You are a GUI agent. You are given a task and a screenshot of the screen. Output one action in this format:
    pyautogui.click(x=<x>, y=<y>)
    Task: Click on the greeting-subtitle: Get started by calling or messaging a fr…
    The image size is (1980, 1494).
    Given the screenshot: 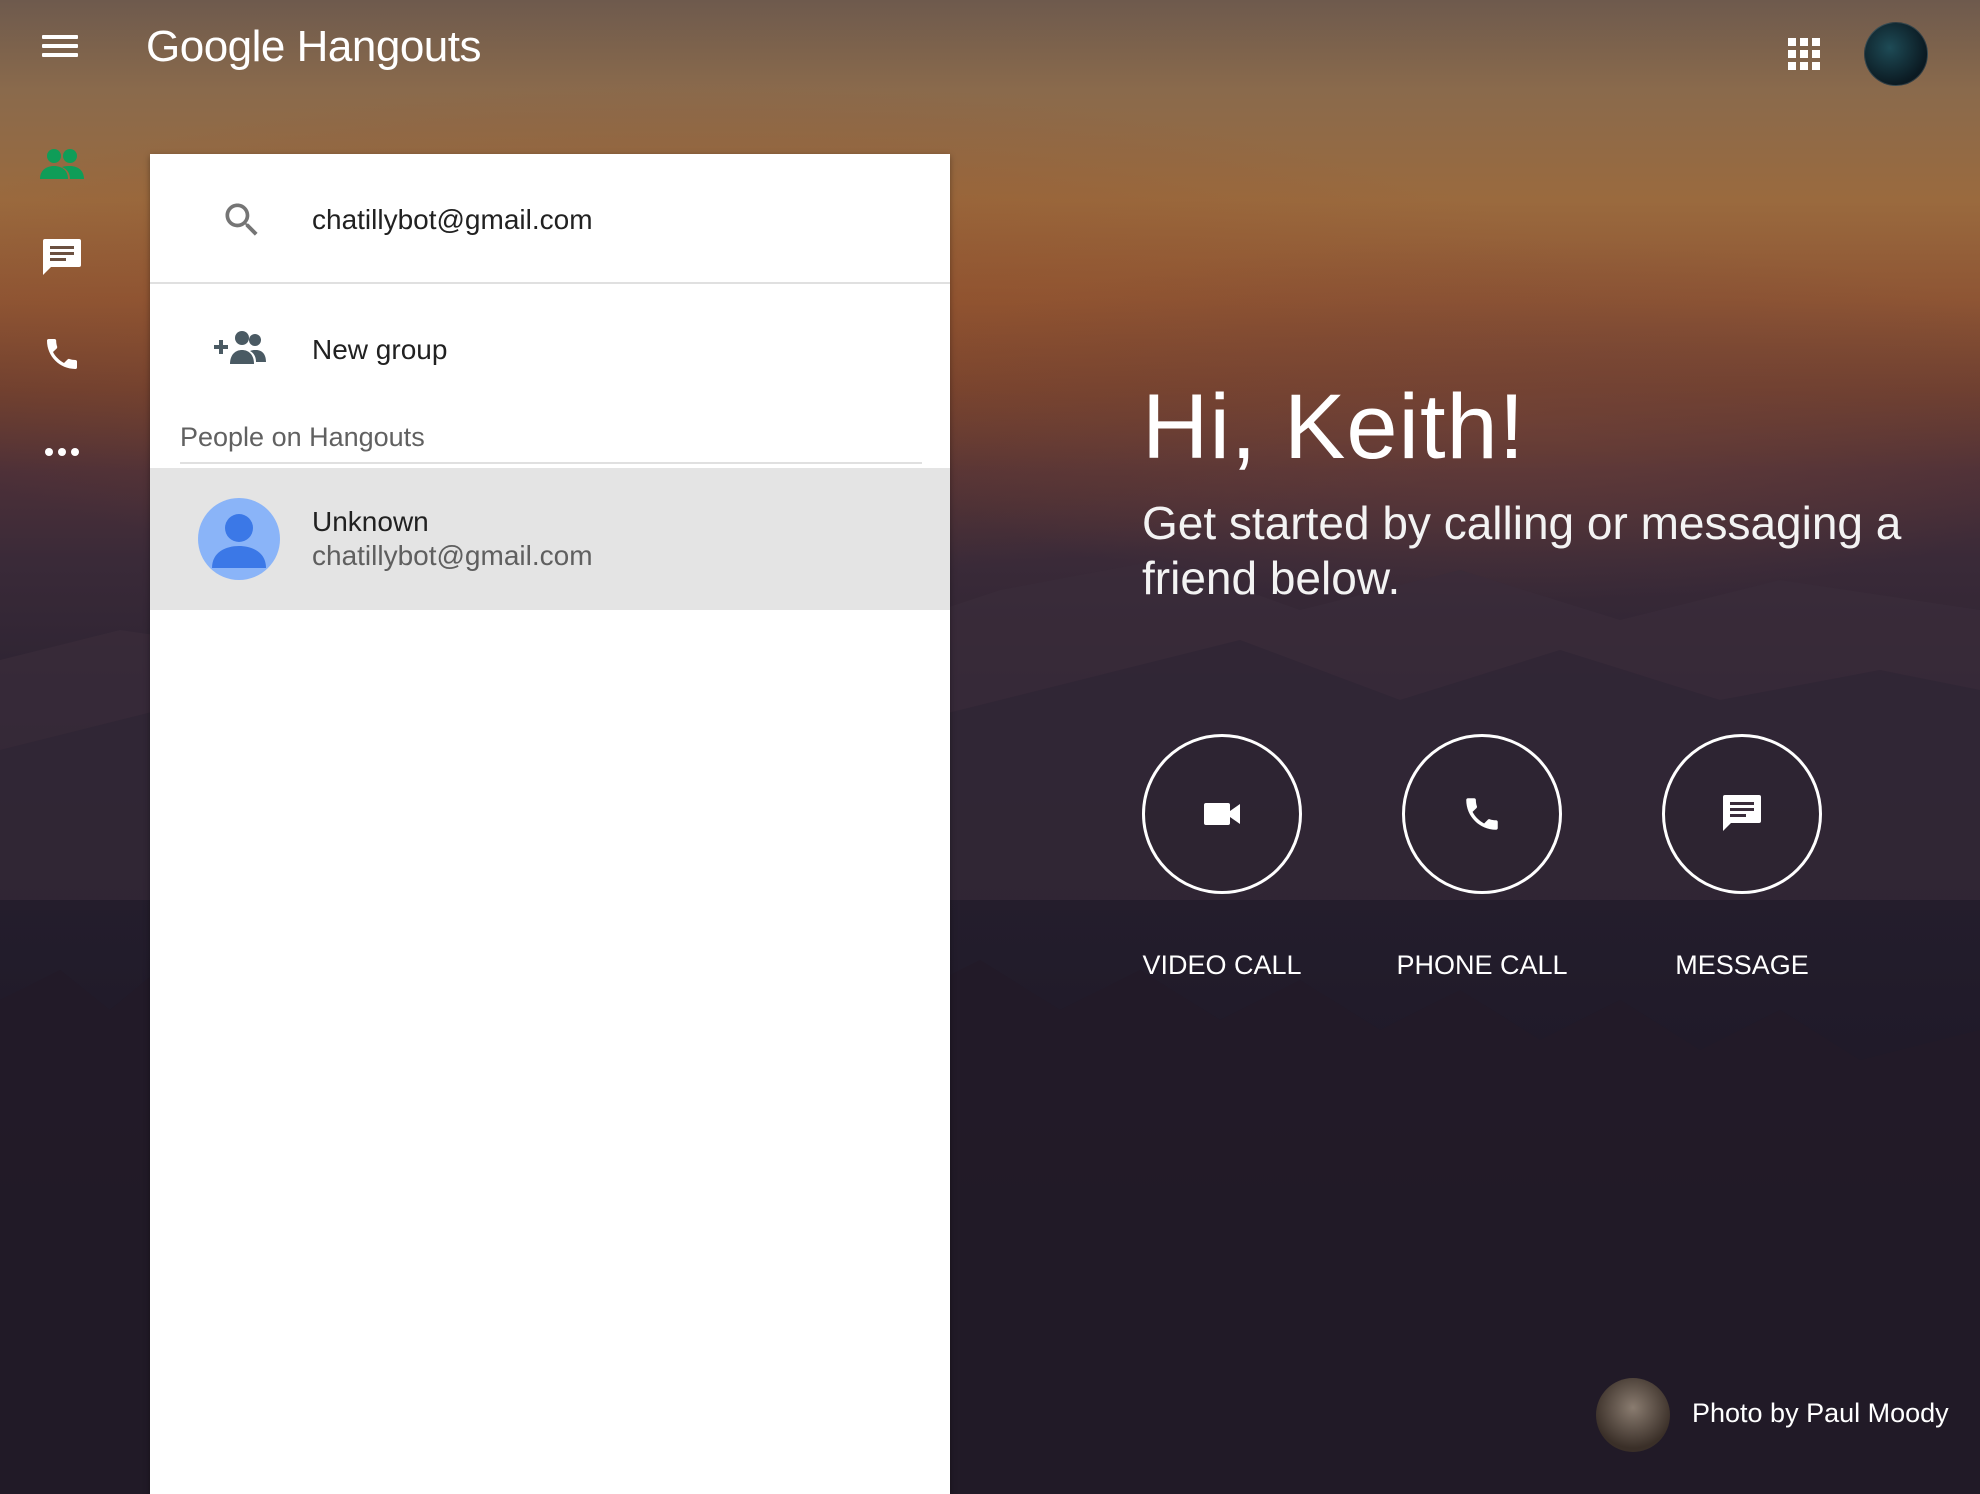 What is the action you would take?
    pyautogui.click(x=1522, y=550)
    